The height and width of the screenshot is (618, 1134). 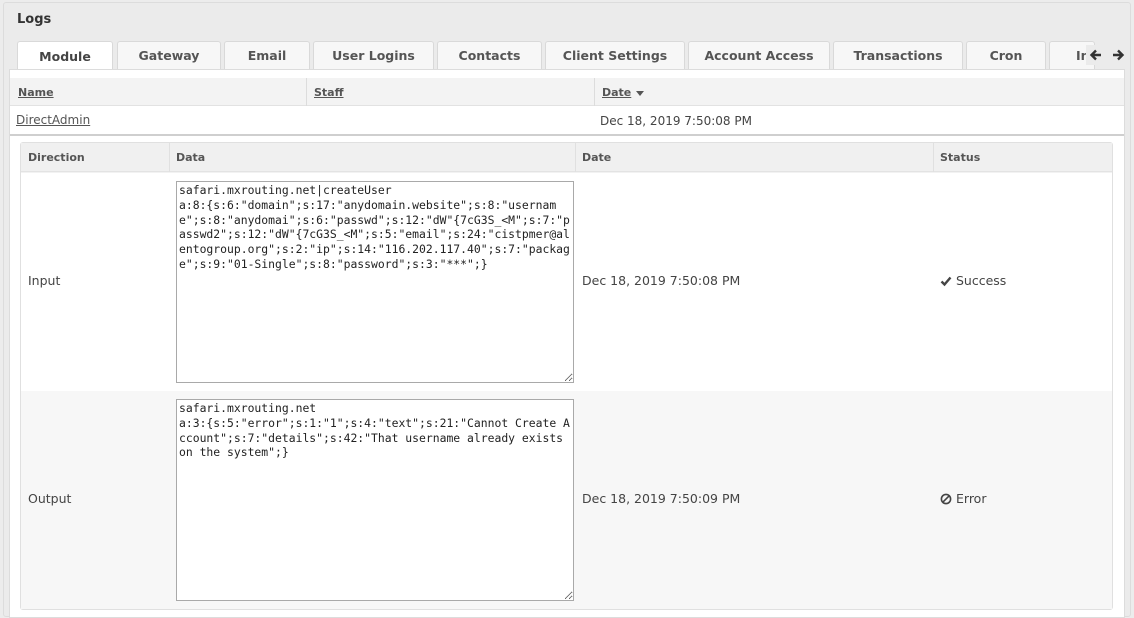 I want to click on direction-label: Output, so click(x=50, y=498).